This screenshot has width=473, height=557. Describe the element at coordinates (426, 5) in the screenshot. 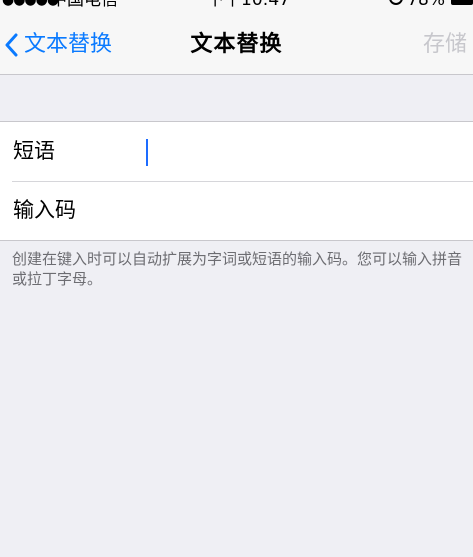

I see `battery-percentage: 78%` at that location.